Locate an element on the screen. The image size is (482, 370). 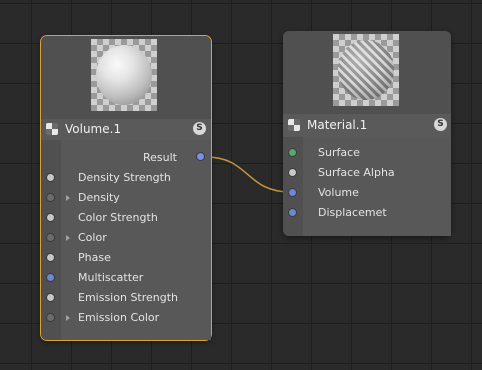
volume-input-row: Density is located at coordinates (126, 198).